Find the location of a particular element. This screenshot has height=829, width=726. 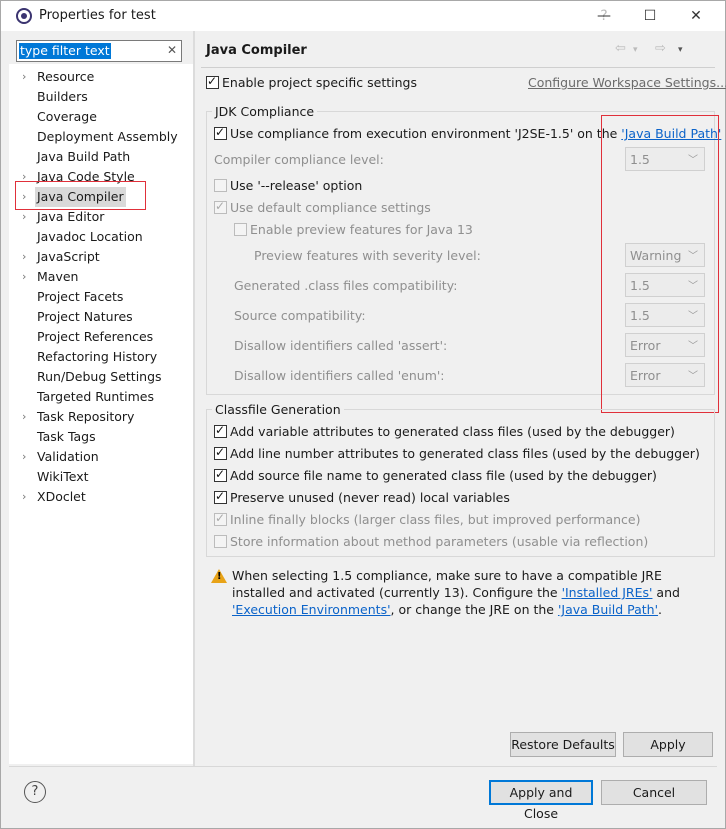

view-menu-icon: ▾ is located at coordinates (680, 50).